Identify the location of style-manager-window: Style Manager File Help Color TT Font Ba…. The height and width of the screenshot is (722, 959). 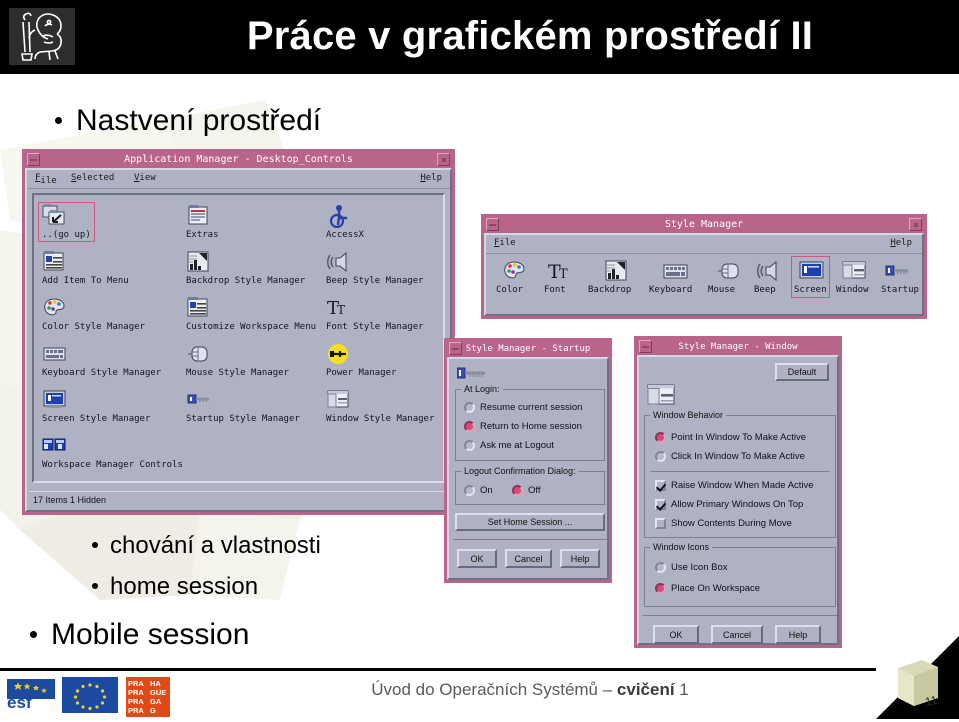
(704, 266).